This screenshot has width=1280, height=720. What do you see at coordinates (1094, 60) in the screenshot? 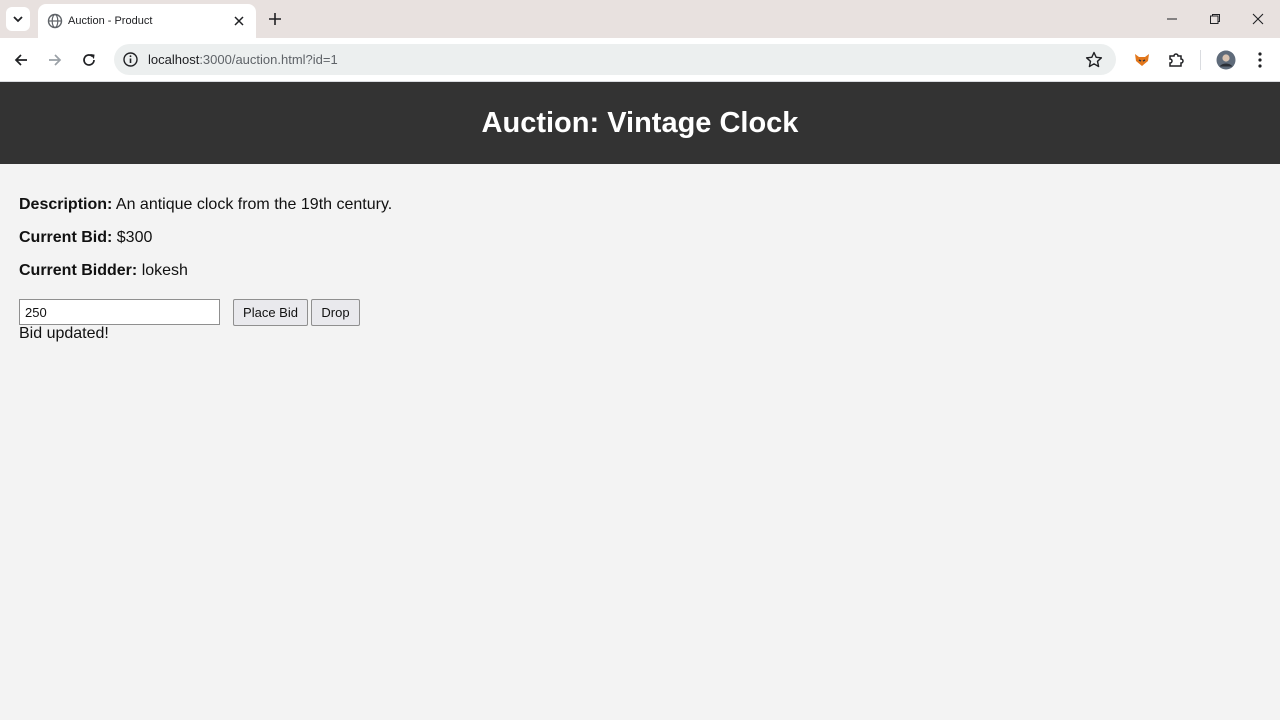
I see `bookmark-star-icon` at bounding box center [1094, 60].